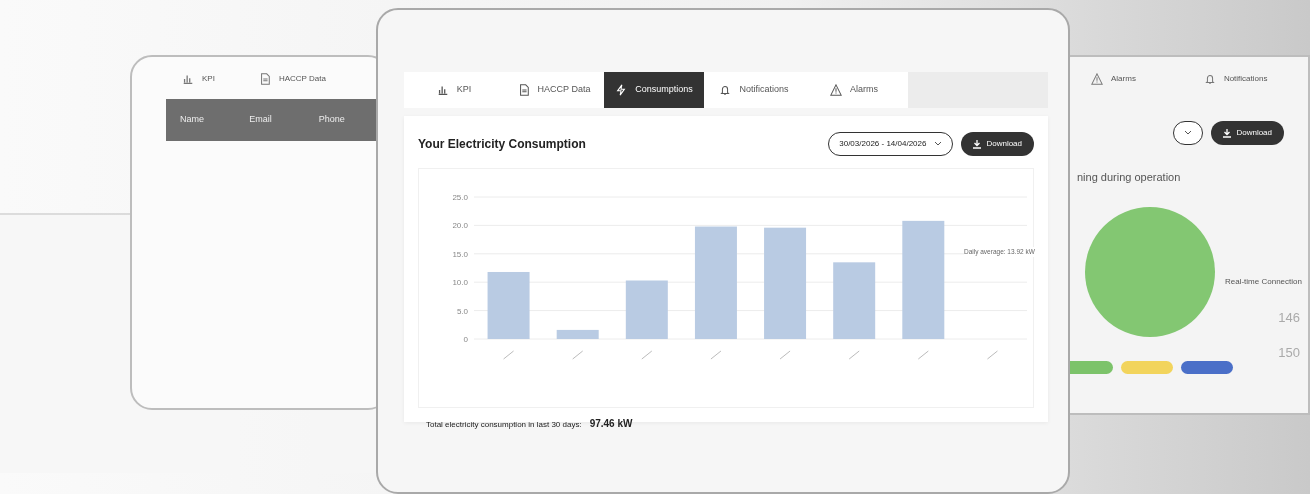 The height and width of the screenshot is (494, 1310). Describe the element at coordinates (1129, 177) in the screenshot. I see `section-heading: ning during operation` at that location.